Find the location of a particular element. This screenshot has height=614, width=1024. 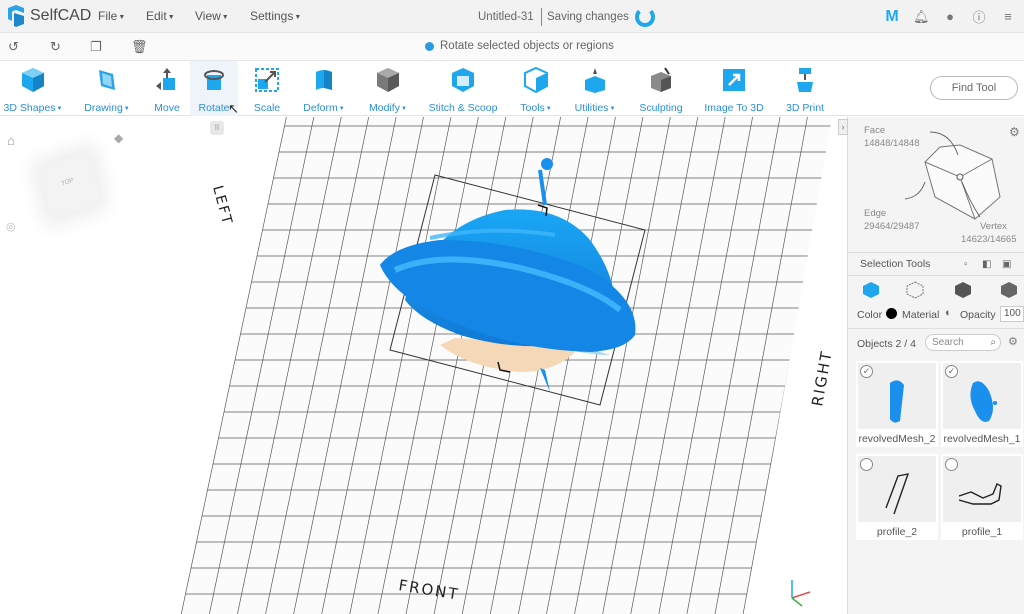

user-icon: ● is located at coordinates (950, 16).